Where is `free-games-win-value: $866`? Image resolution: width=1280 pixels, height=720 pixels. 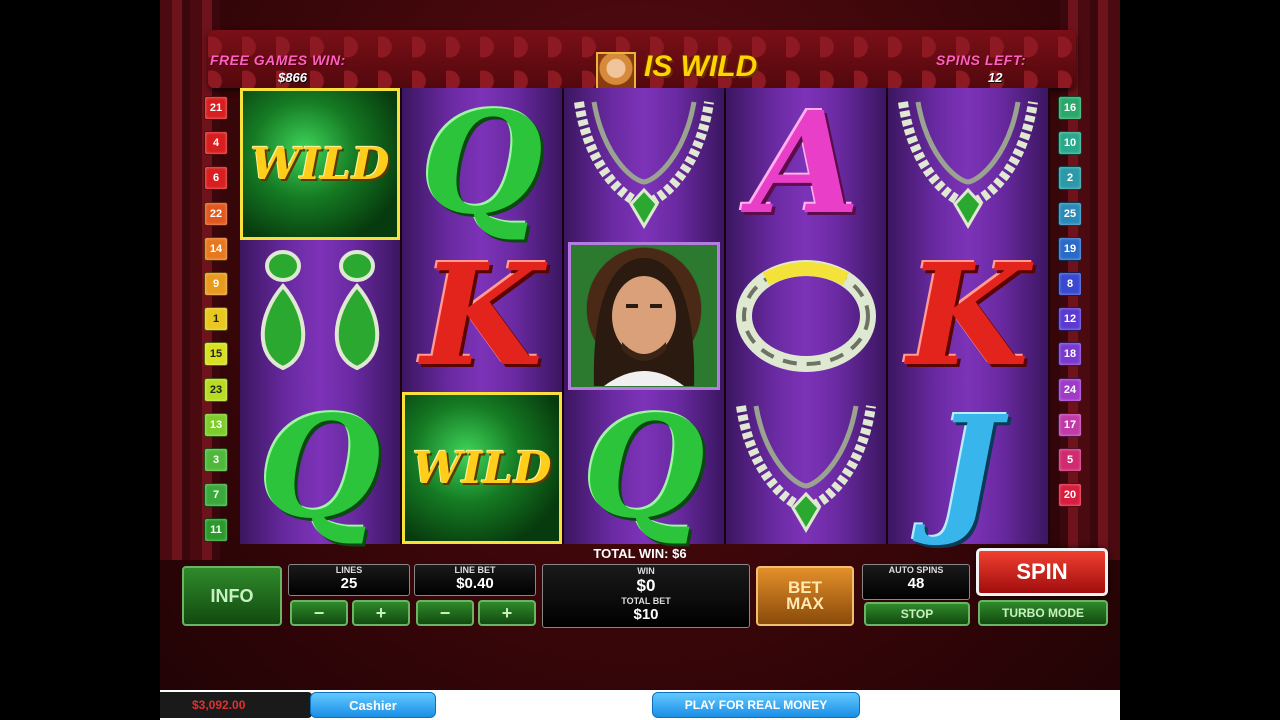 free-games-win-value: $866 is located at coordinates (292, 77).